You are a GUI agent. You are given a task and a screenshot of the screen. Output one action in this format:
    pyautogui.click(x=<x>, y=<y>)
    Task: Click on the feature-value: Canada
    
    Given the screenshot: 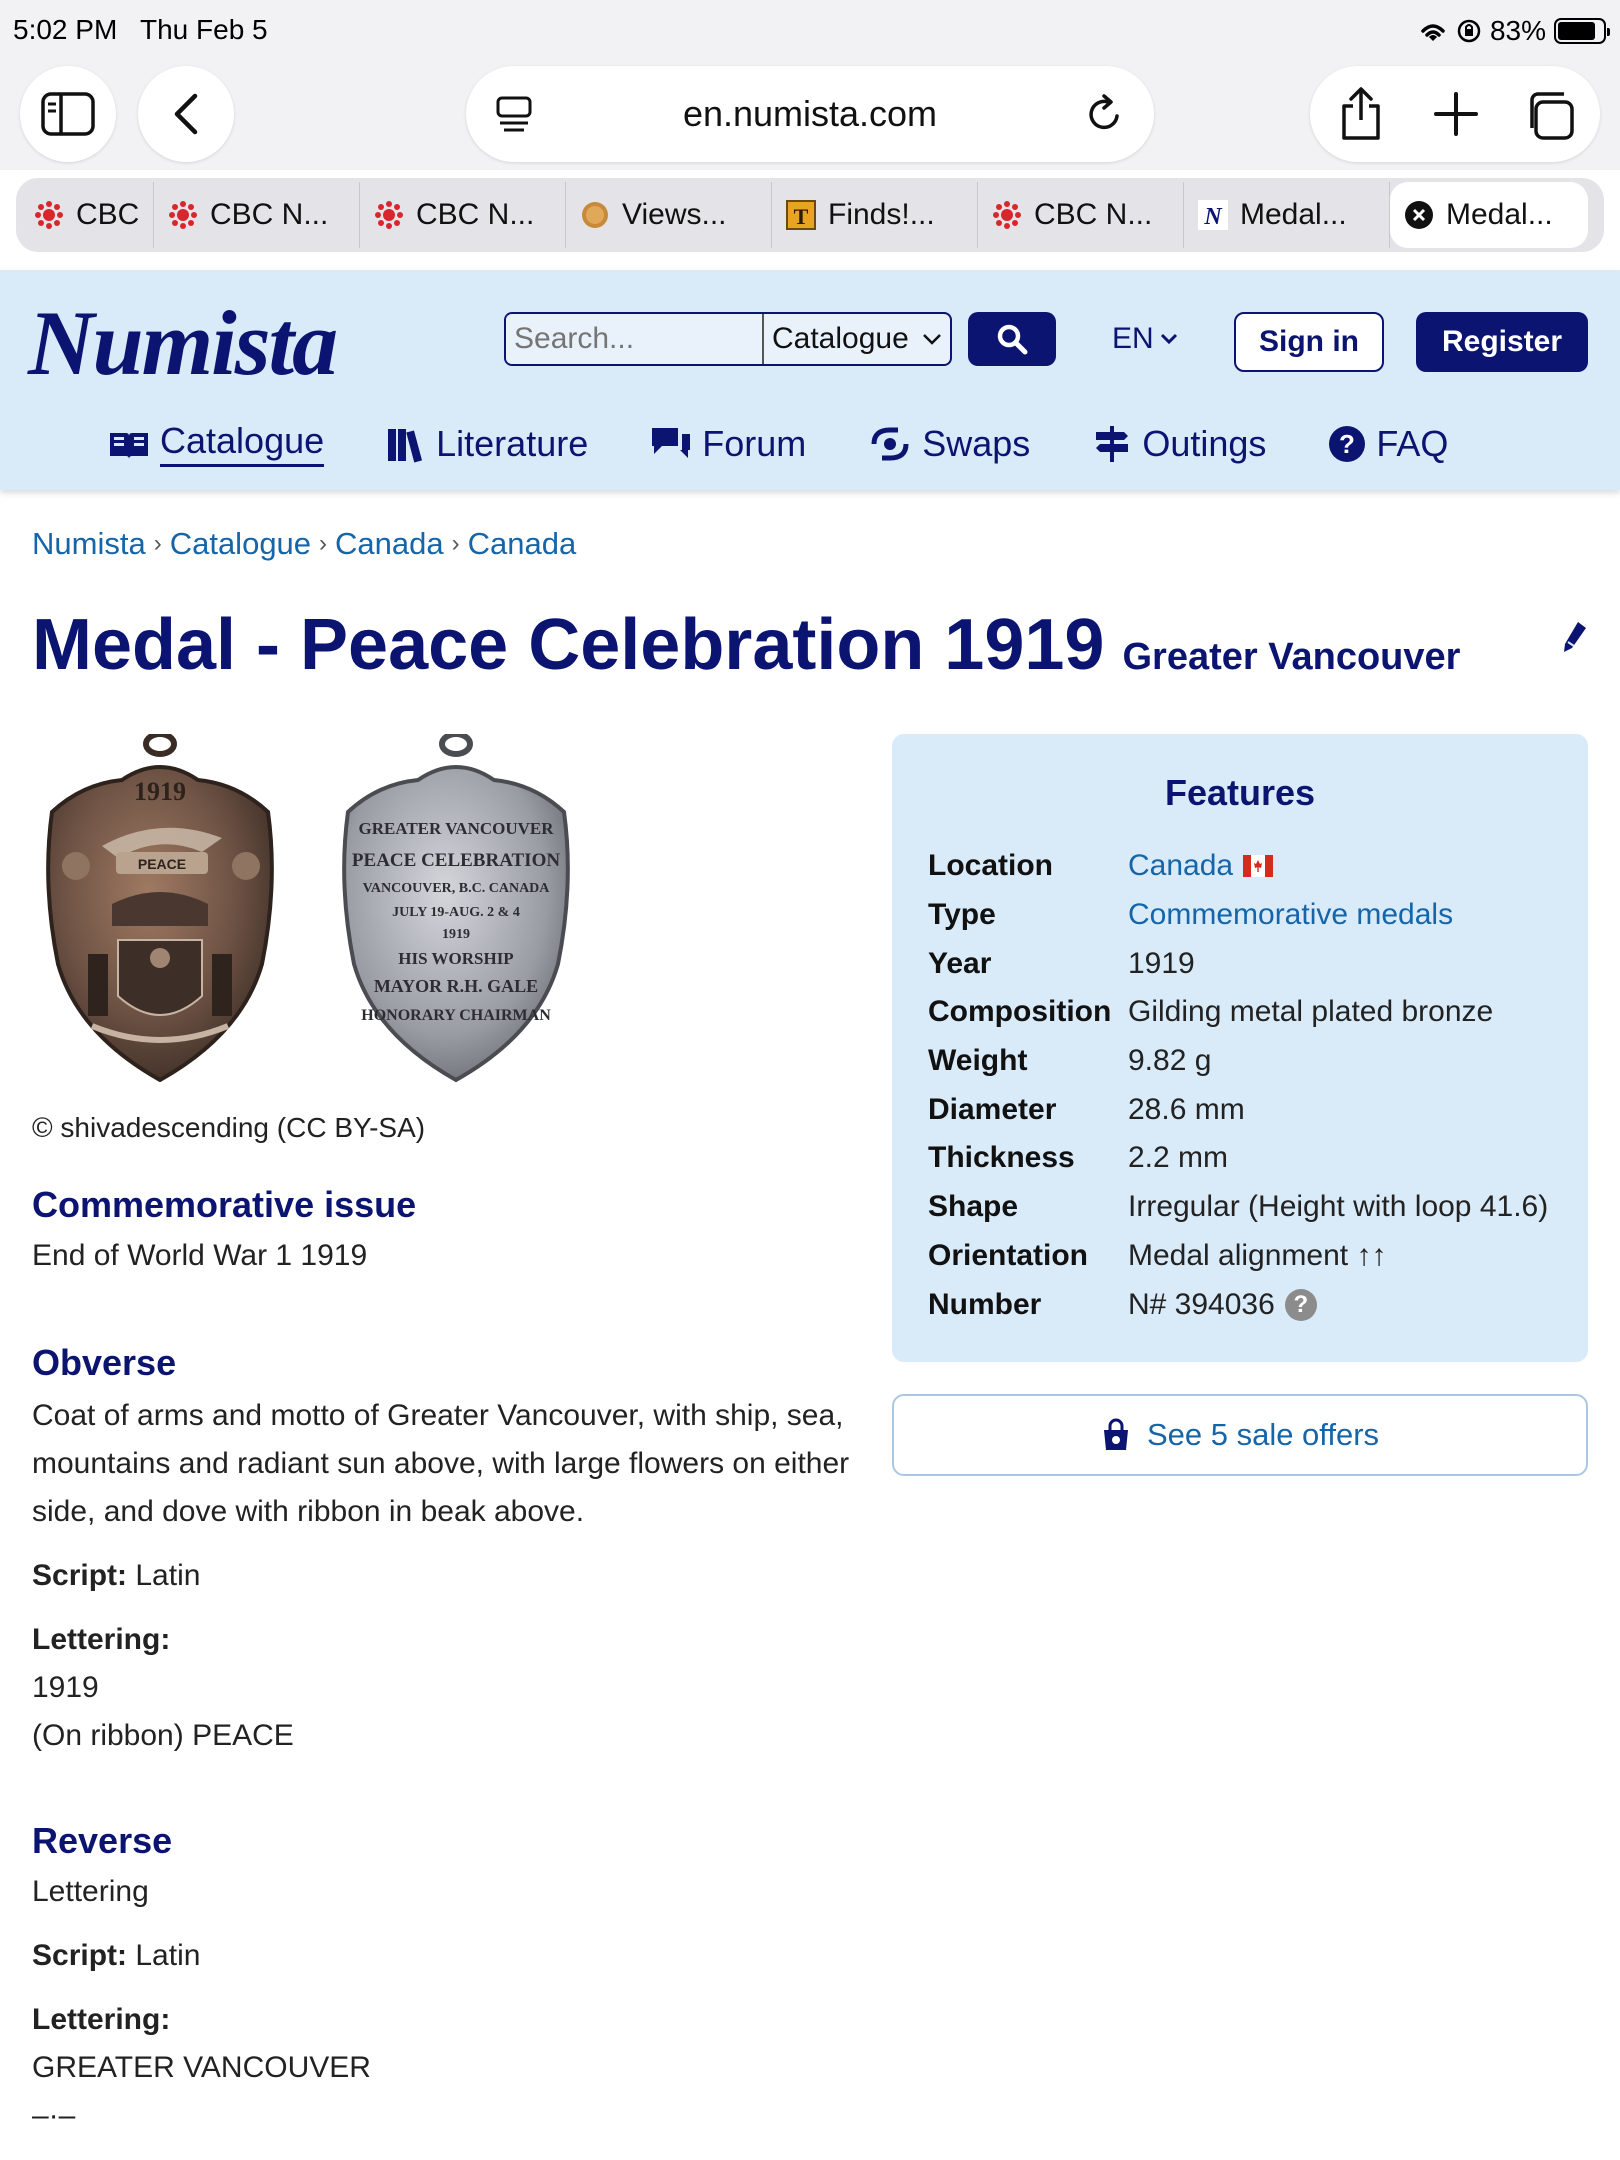 What is the action you would take?
    pyautogui.click(x=1180, y=866)
    